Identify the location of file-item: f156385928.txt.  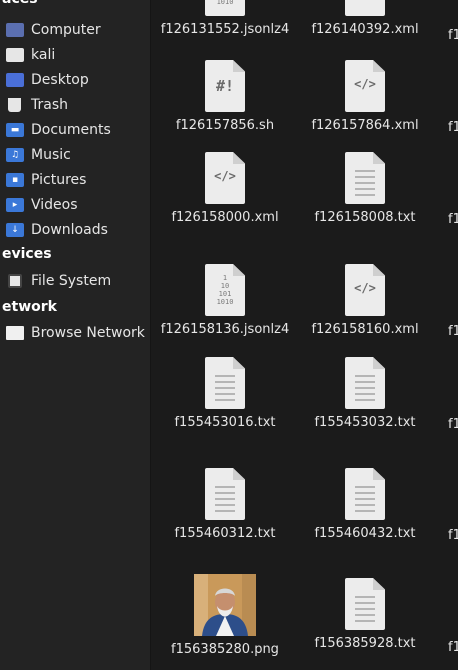
(365, 614).